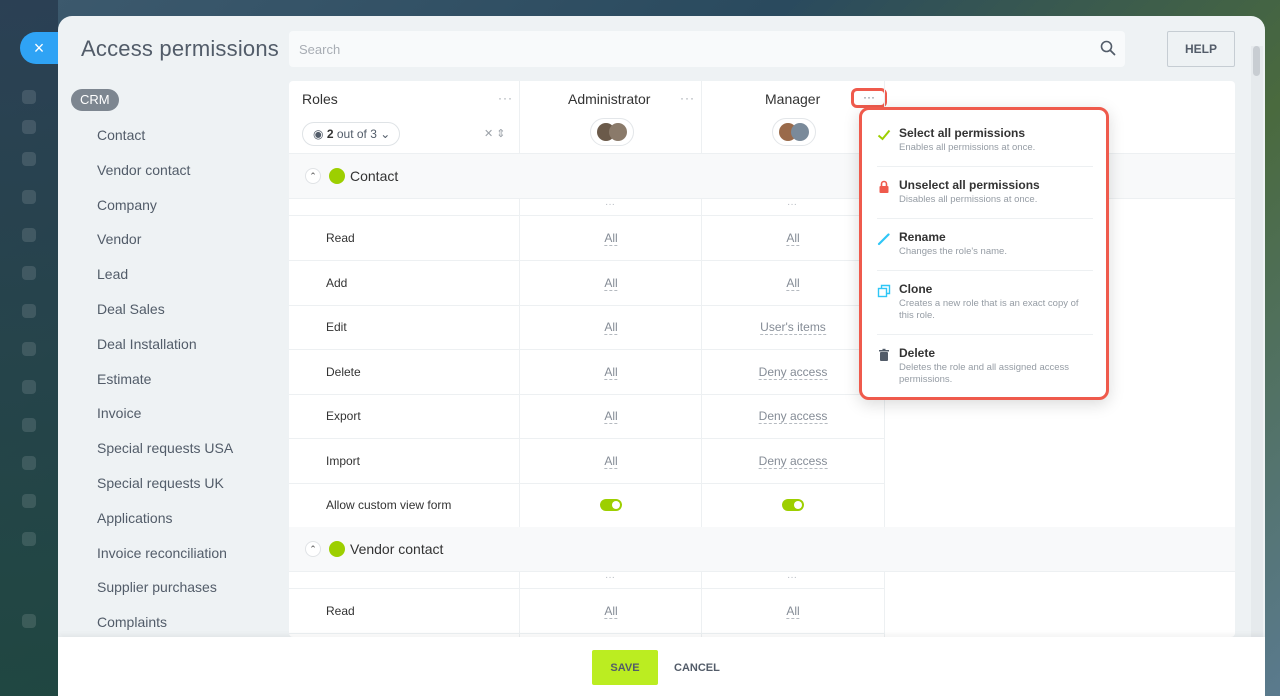  What do you see at coordinates (625, 667) in the screenshot?
I see `save-button: SAVE` at bounding box center [625, 667].